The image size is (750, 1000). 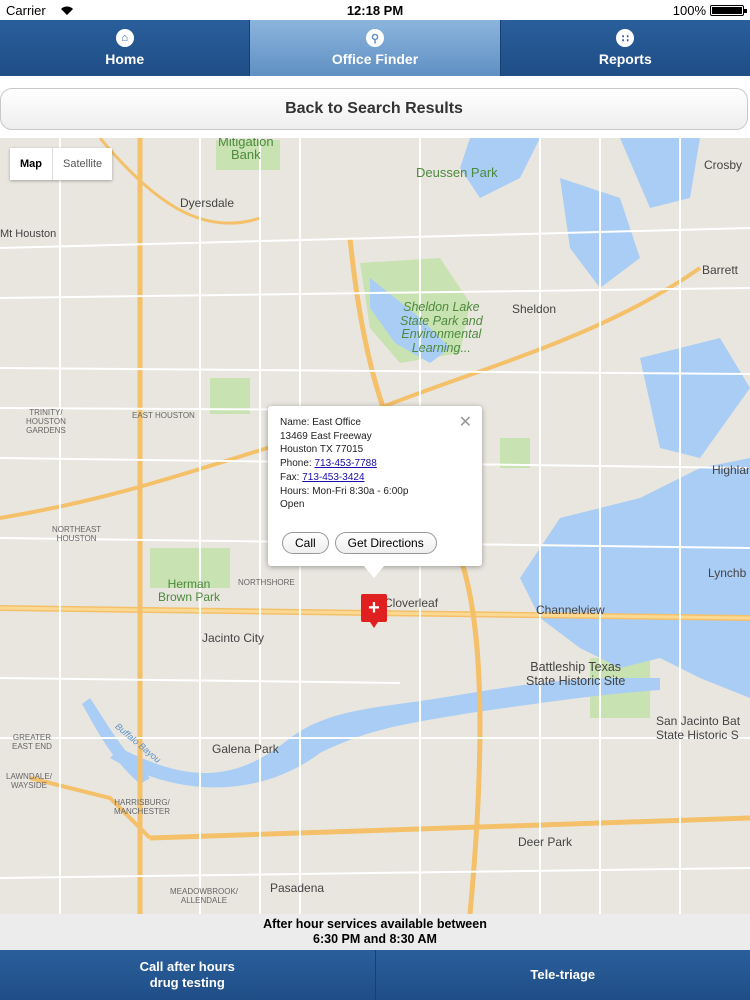 I want to click on clock: 12:18 PM, so click(x=375, y=10).